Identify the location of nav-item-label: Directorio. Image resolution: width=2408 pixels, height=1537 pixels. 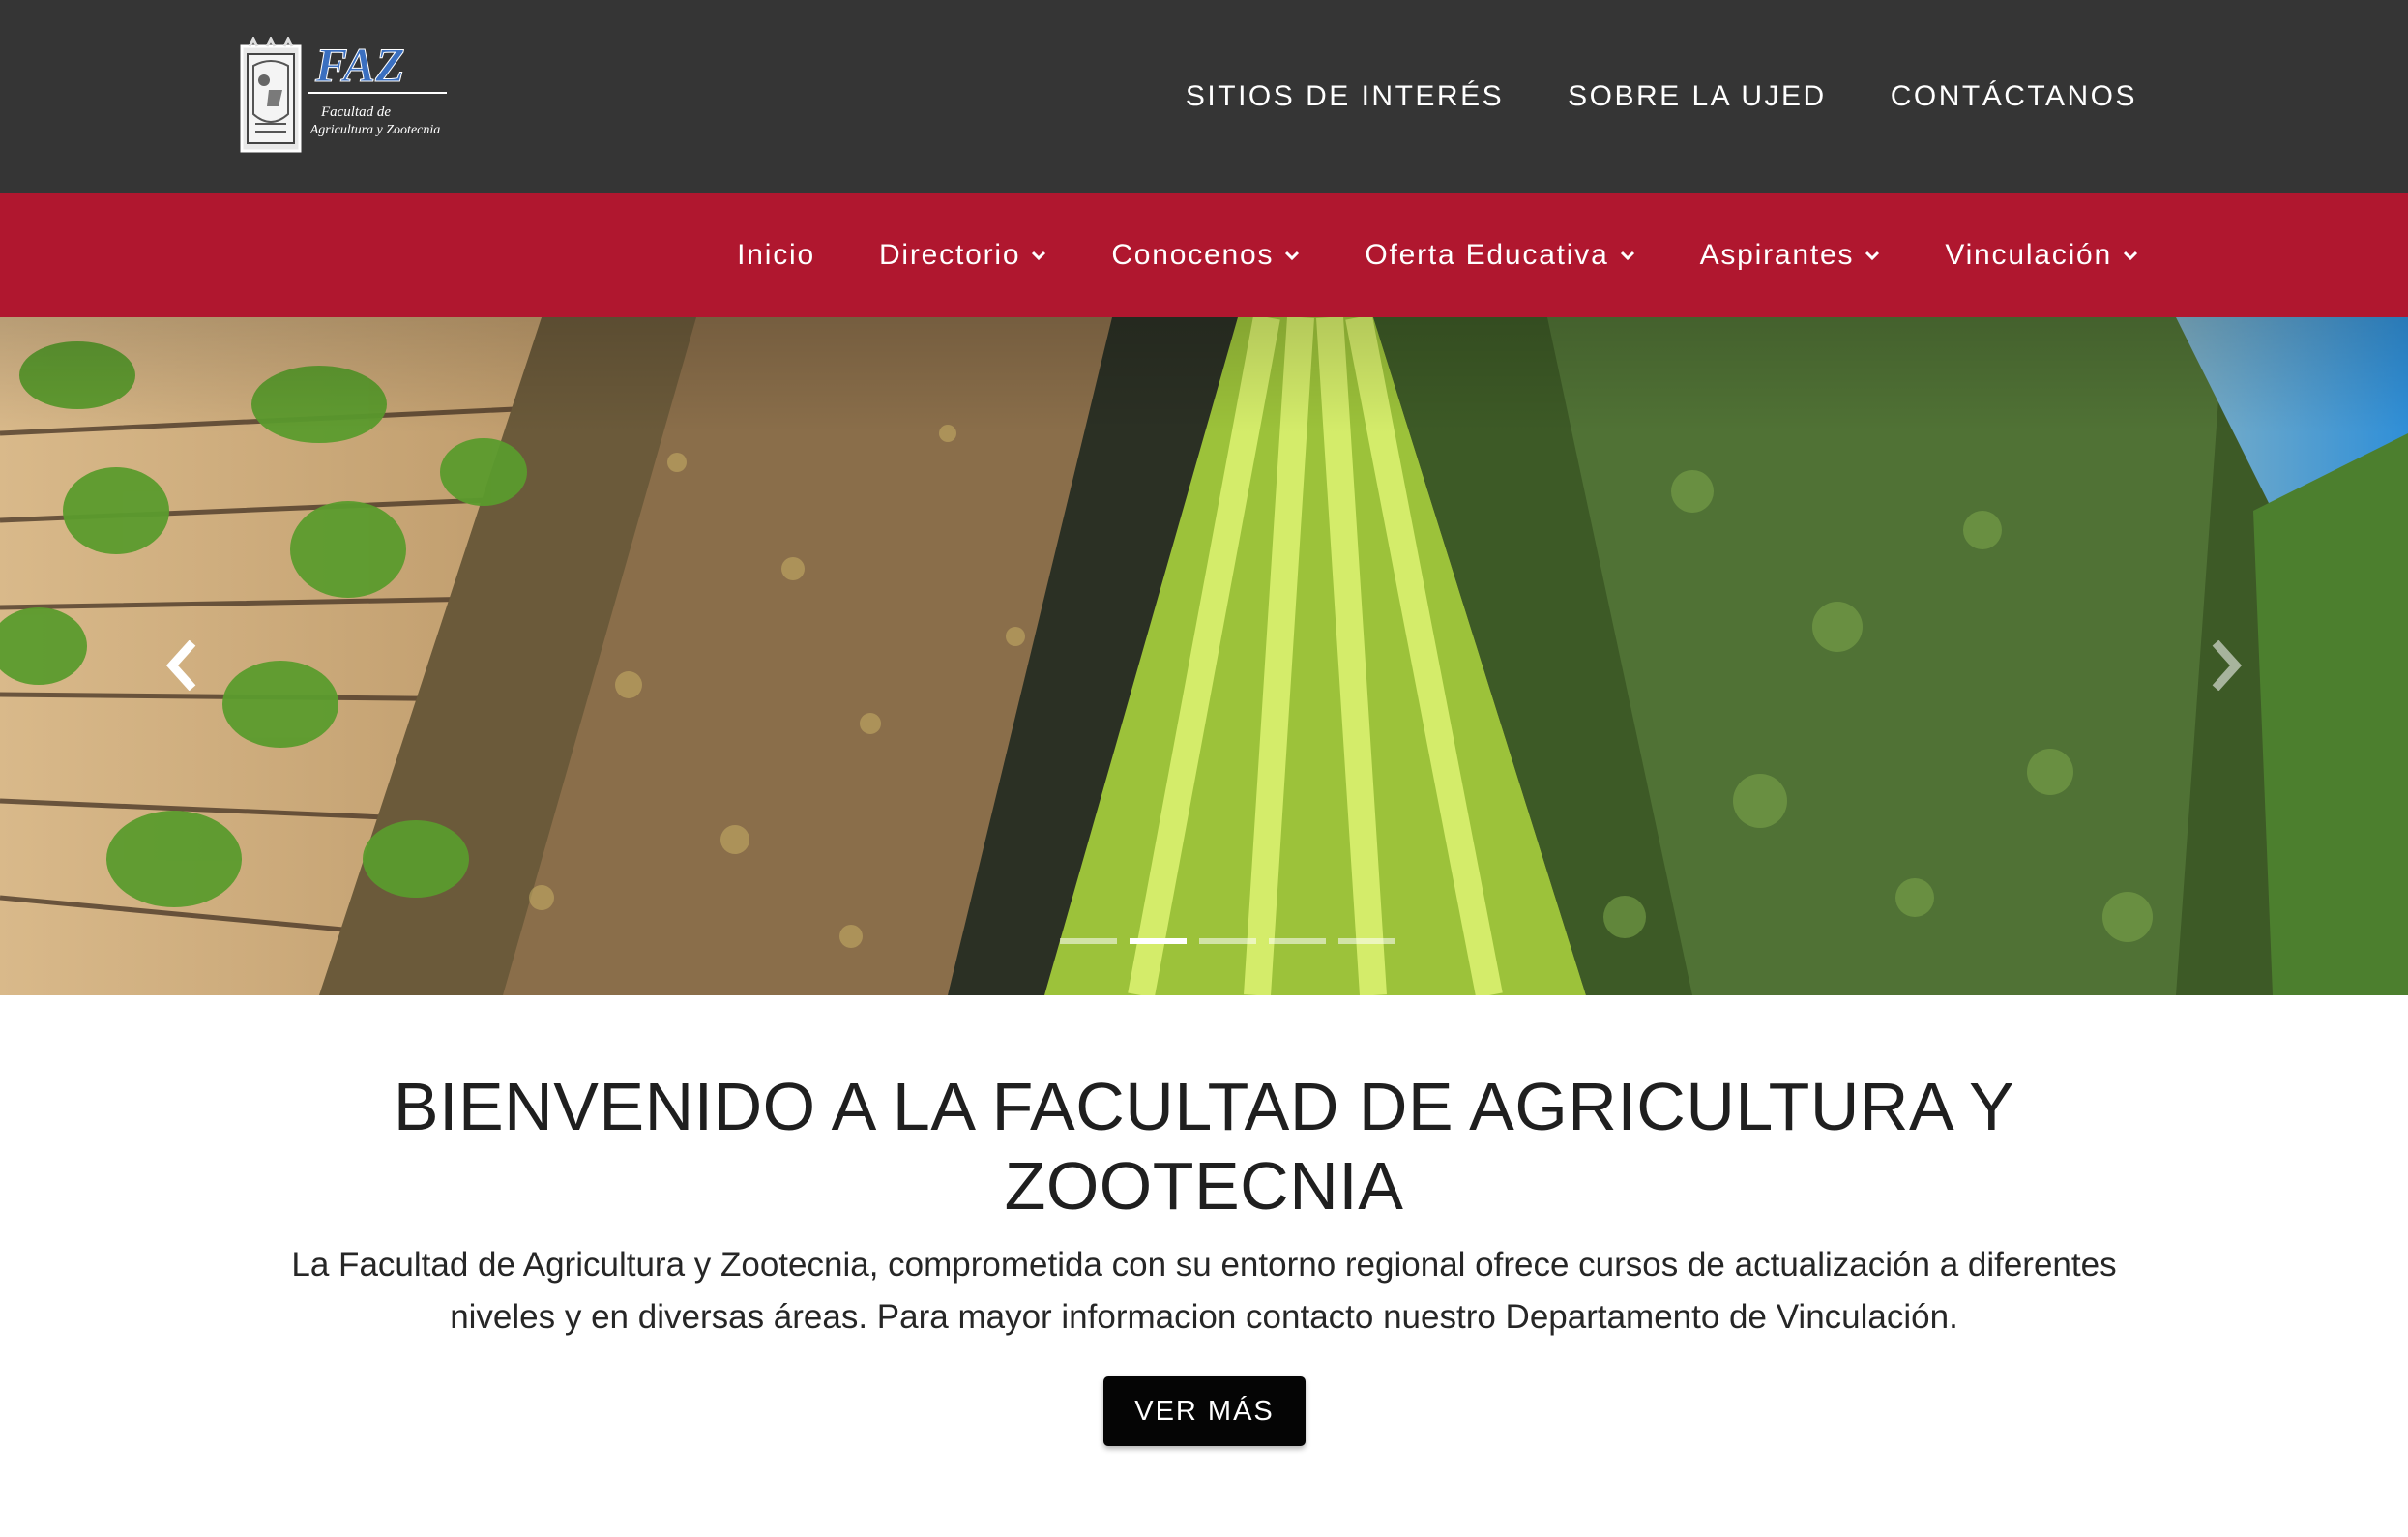
(949, 255).